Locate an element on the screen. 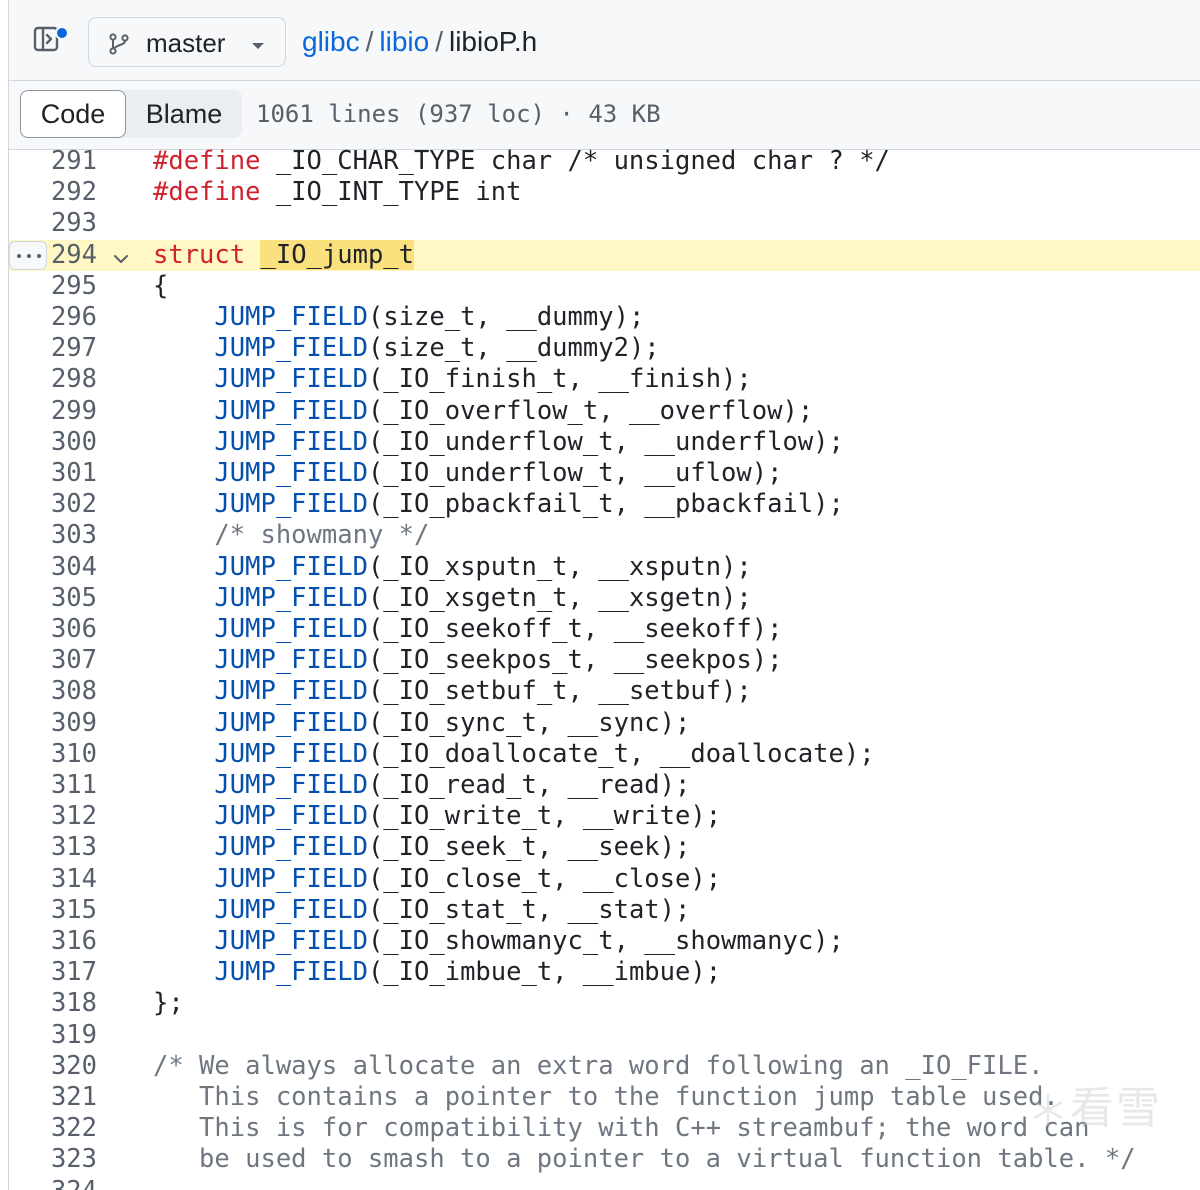  line-number: 300 is located at coordinates (53, 442).